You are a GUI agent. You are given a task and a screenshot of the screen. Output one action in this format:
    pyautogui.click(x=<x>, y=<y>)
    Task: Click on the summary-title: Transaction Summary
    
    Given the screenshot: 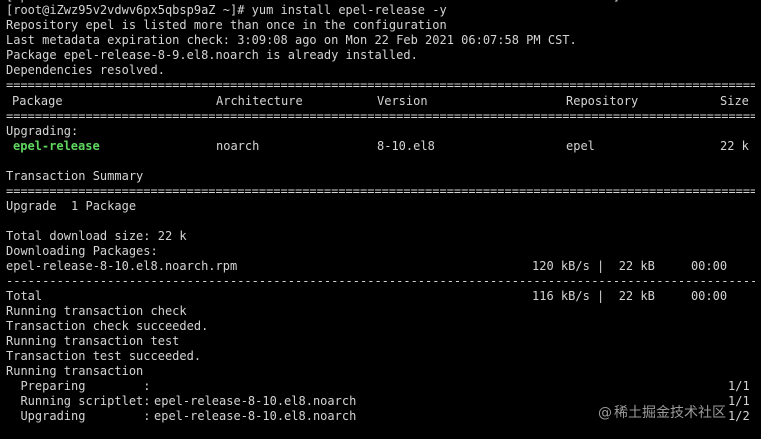 What is the action you would take?
    pyautogui.click(x=75, y=176)
    